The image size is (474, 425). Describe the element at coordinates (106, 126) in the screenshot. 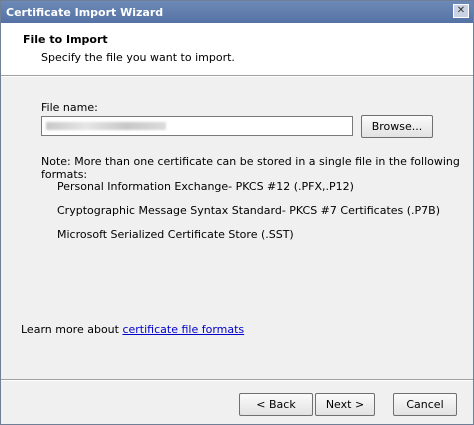

I see `obscured-file-path` at that location.